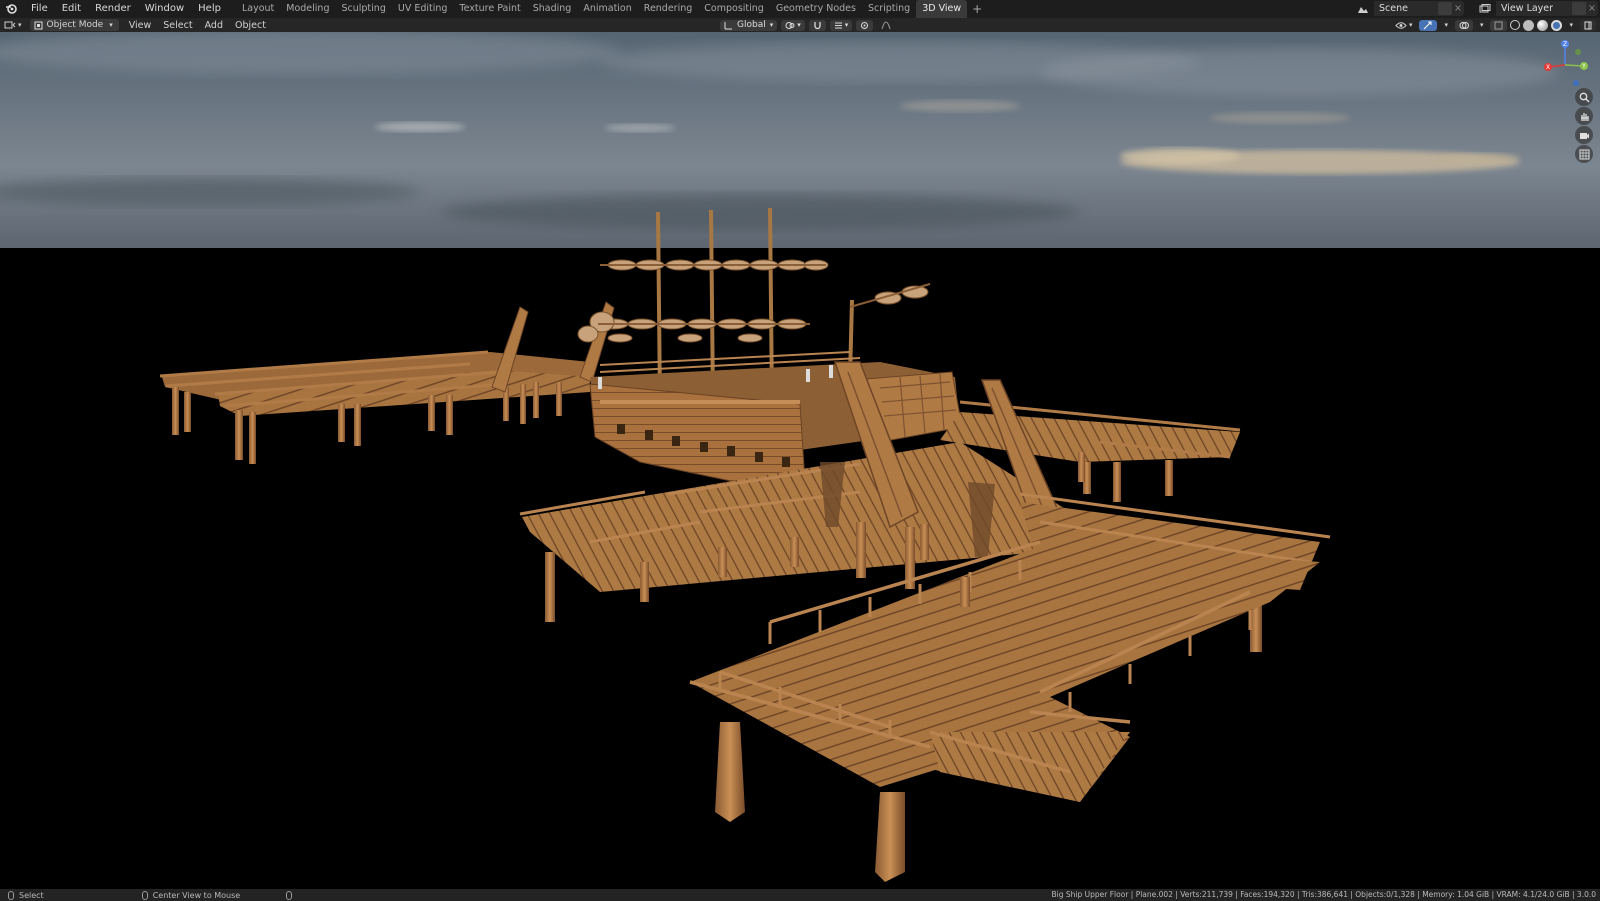  What do you see at coordinates (196, 895) in the screenshot?
I see `status-middle-action: Center View to Mouse` at bounding box center [196, 895].